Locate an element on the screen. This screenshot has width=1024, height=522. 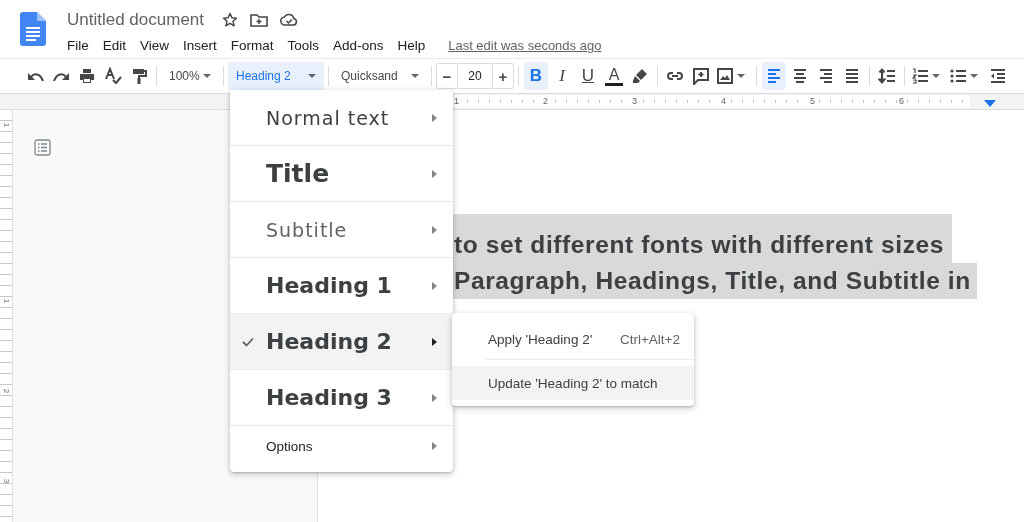
document-text: Paragraph, Headings, Title, and Subtitle in is located at coordinates (714, 281).